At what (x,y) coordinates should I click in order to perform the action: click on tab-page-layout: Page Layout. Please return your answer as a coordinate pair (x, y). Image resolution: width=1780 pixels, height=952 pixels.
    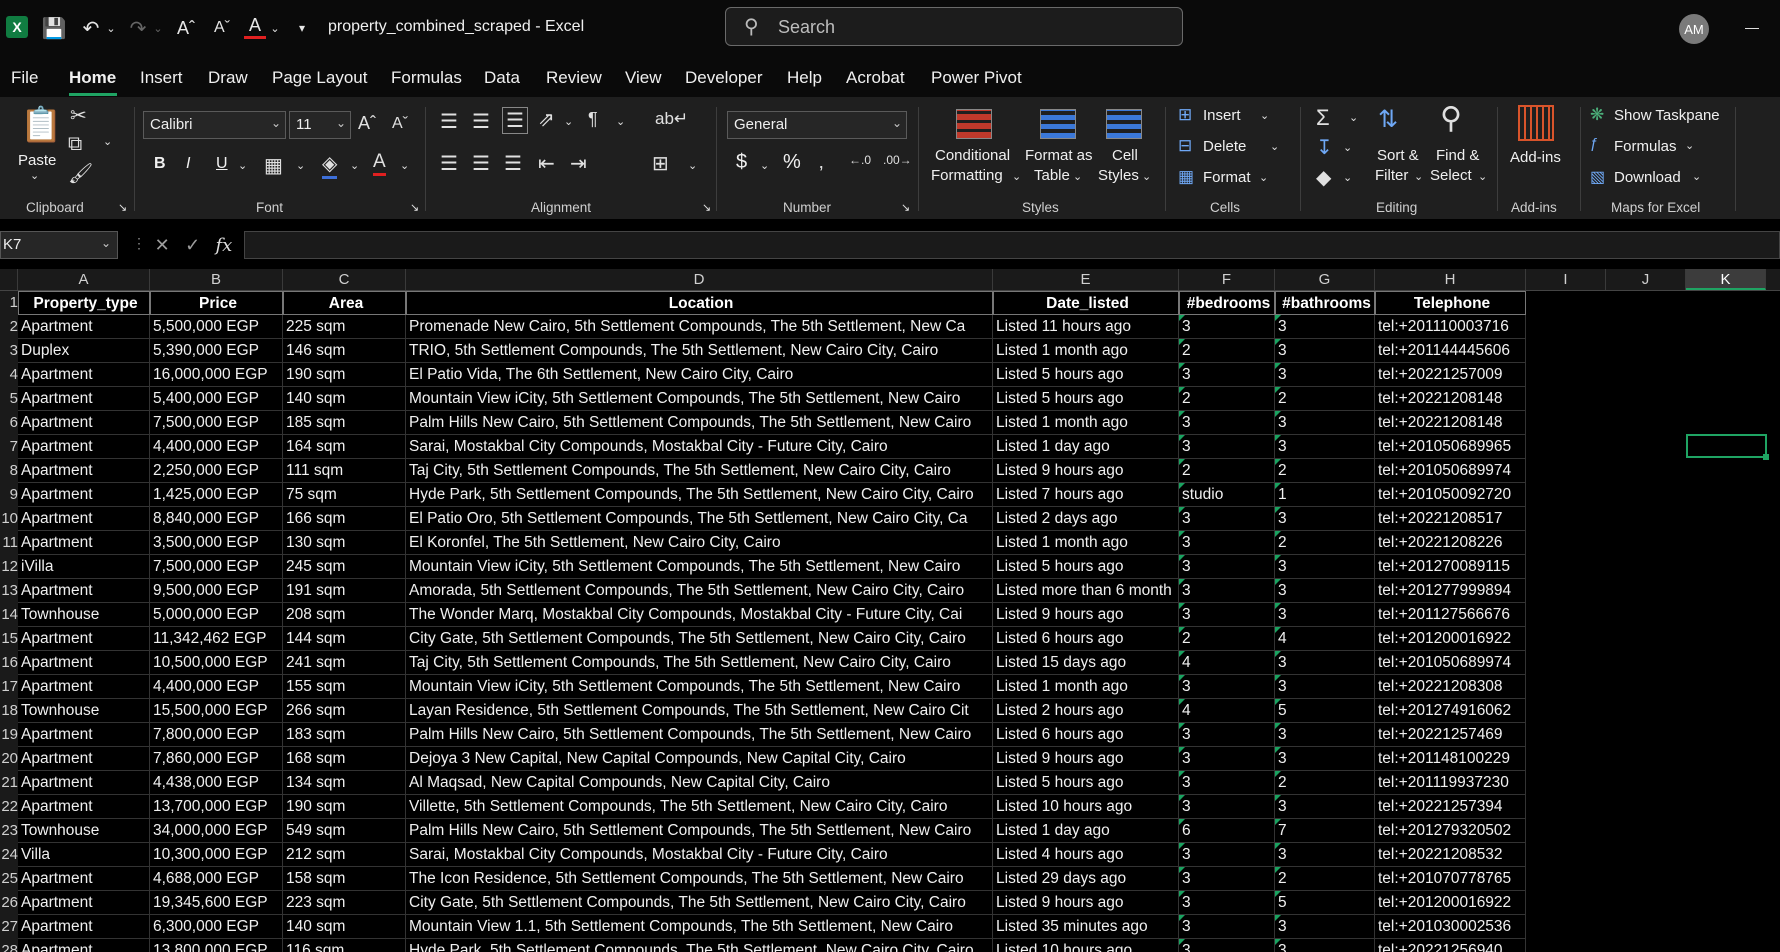
    Looking at the image, I should click on (319, 78).